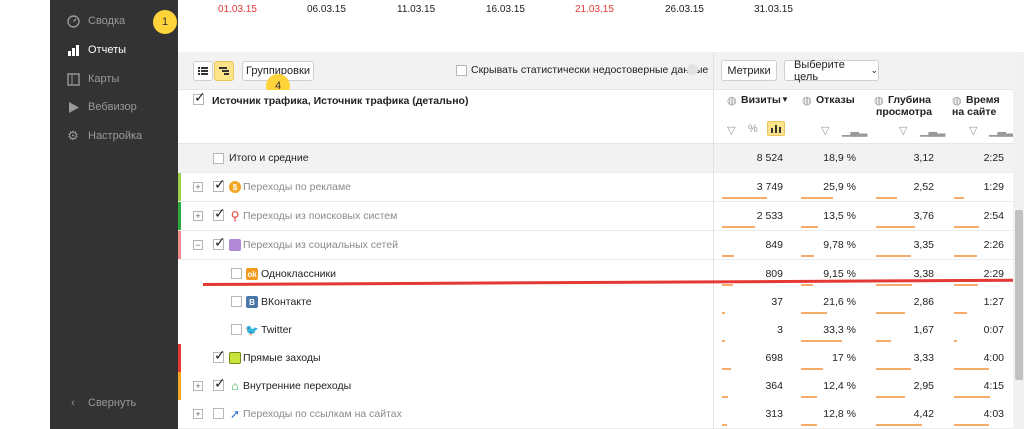  What do you see at coordinates (198, 245) in the screenshot?
I see `collapse-icon: −` at bounding box center [198, 245].